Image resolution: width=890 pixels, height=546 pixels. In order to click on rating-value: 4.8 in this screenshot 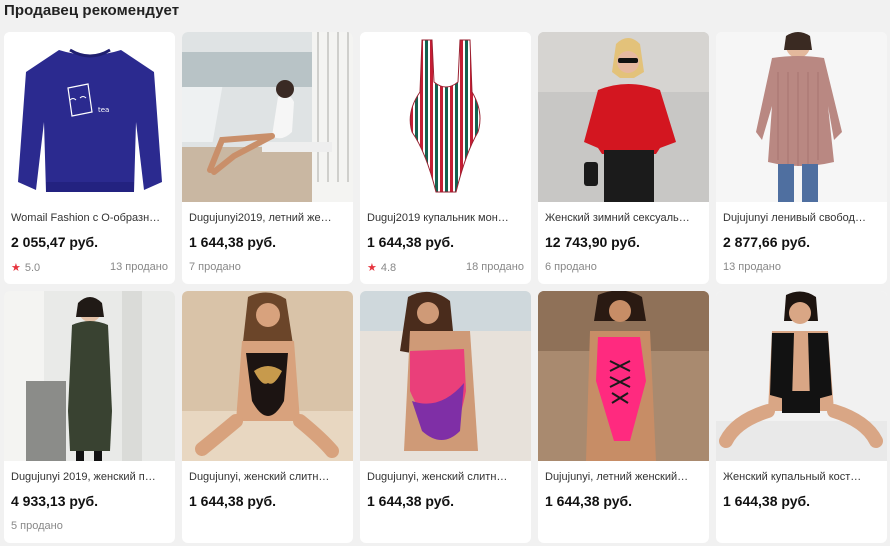, I will do `click(388, 267)`.